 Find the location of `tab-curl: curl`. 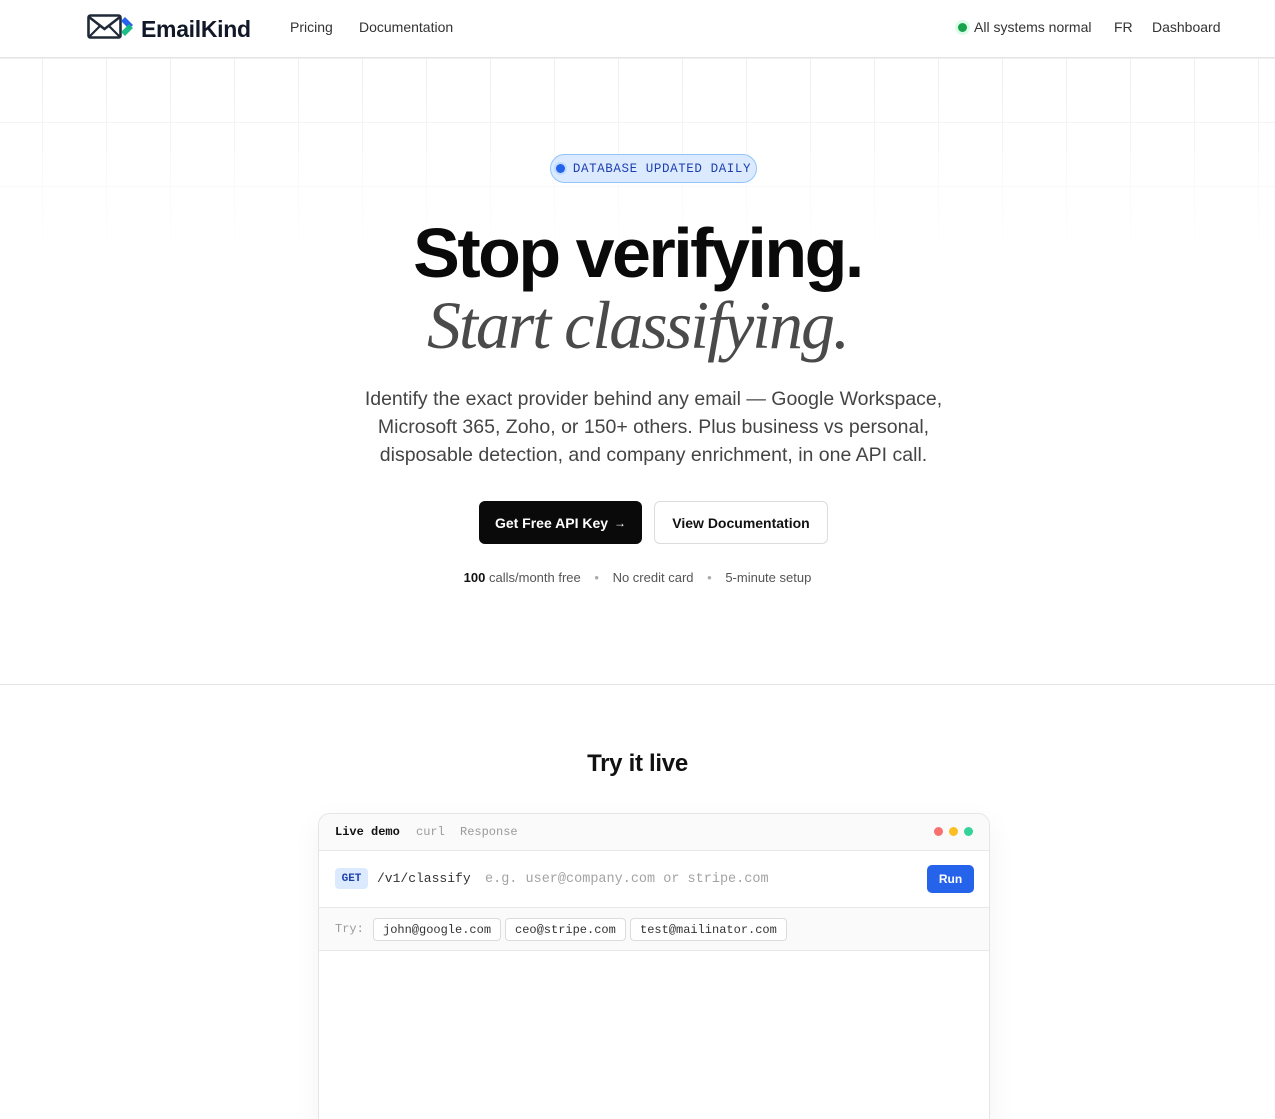

tab-curl: curl is located at coordinates (430, 832).